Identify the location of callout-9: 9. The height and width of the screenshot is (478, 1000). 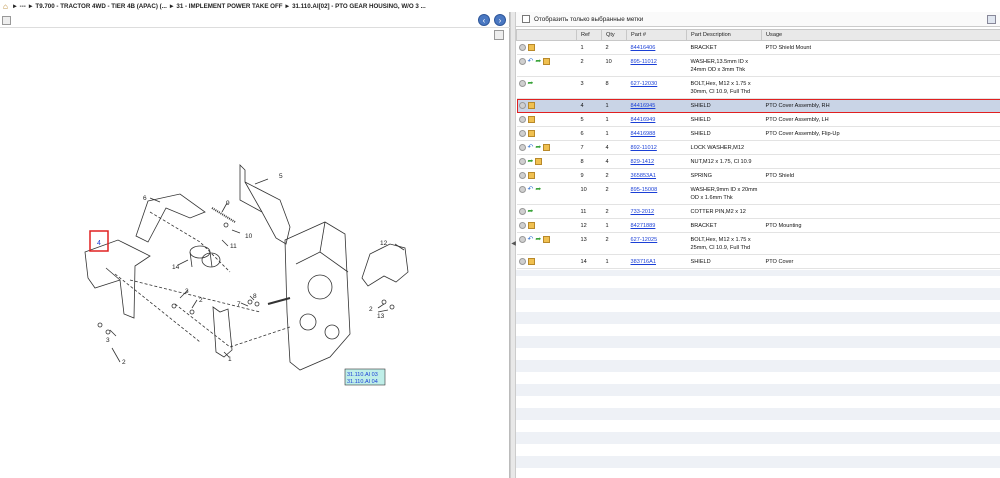
(228, 203).